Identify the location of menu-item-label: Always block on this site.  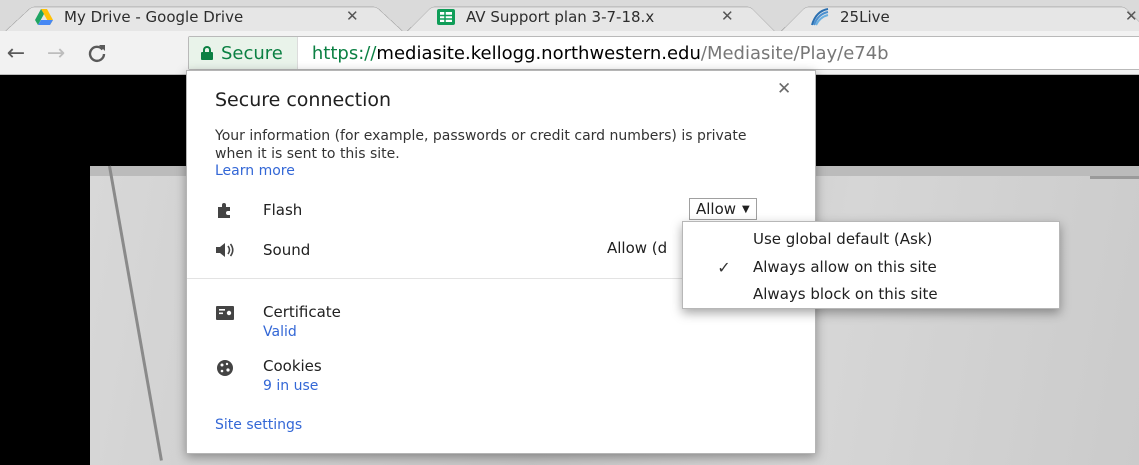
(845, 294).